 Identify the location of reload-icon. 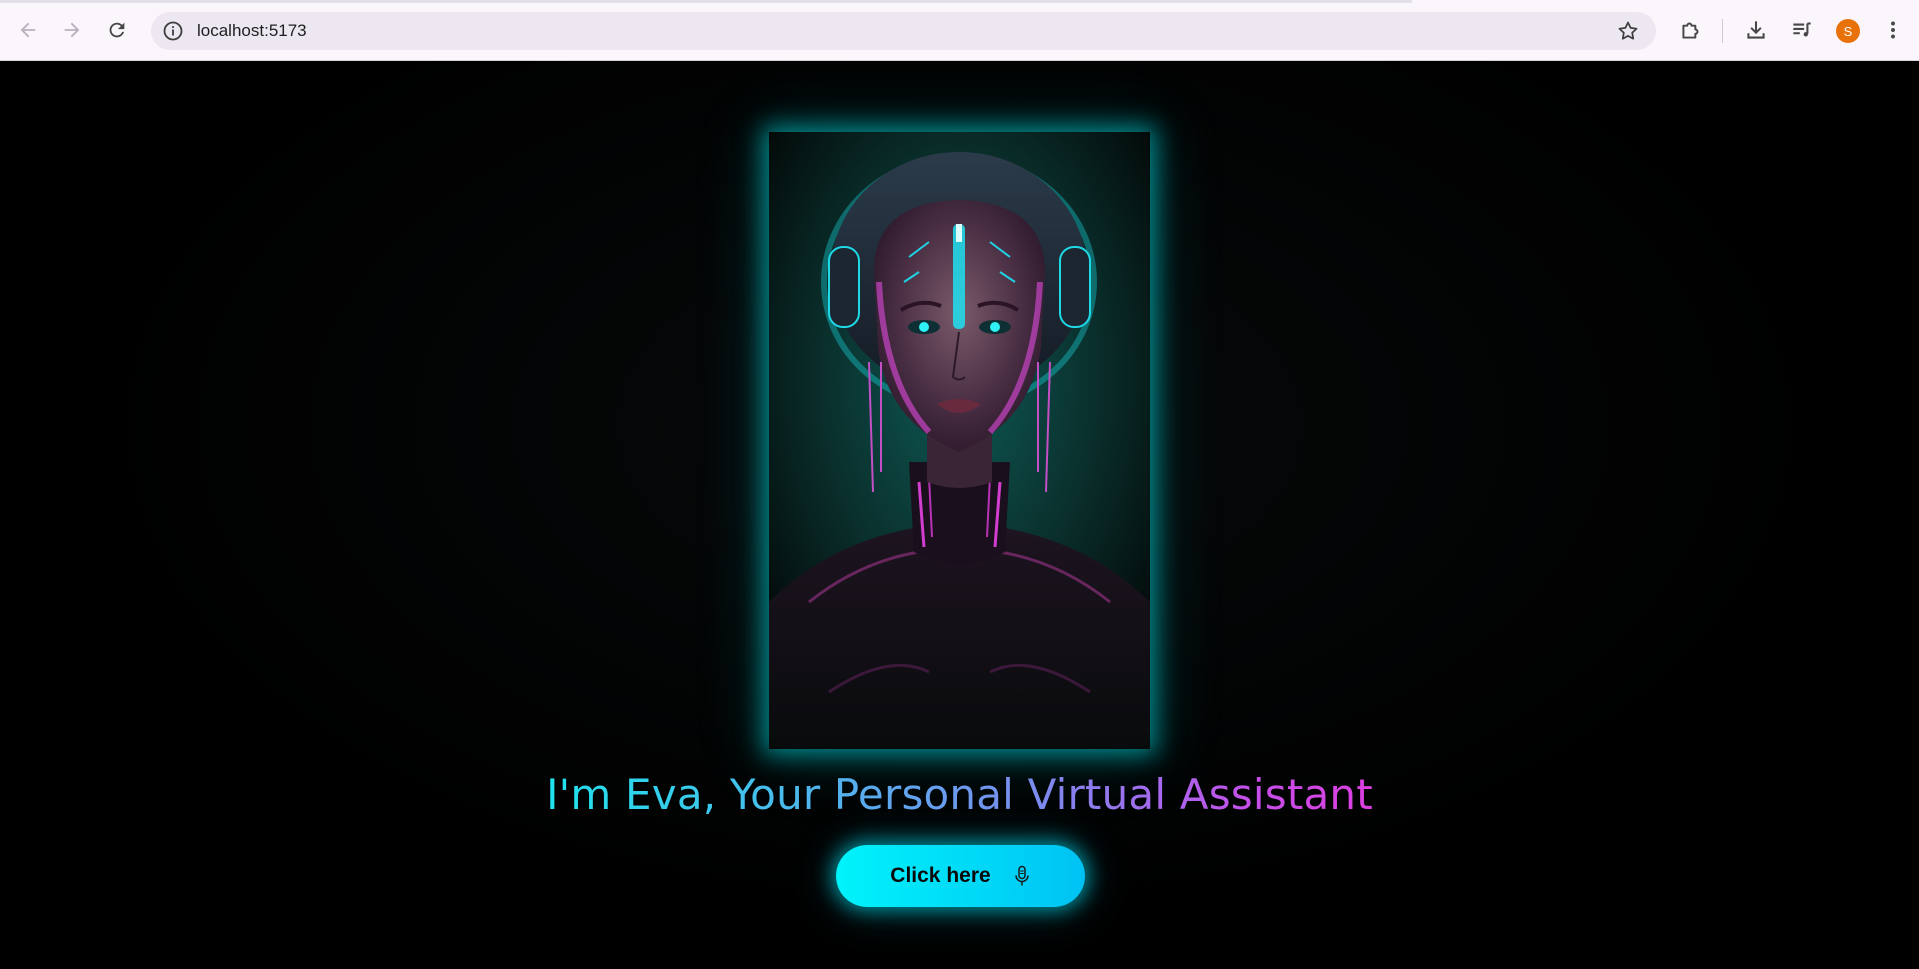
(117, 30).